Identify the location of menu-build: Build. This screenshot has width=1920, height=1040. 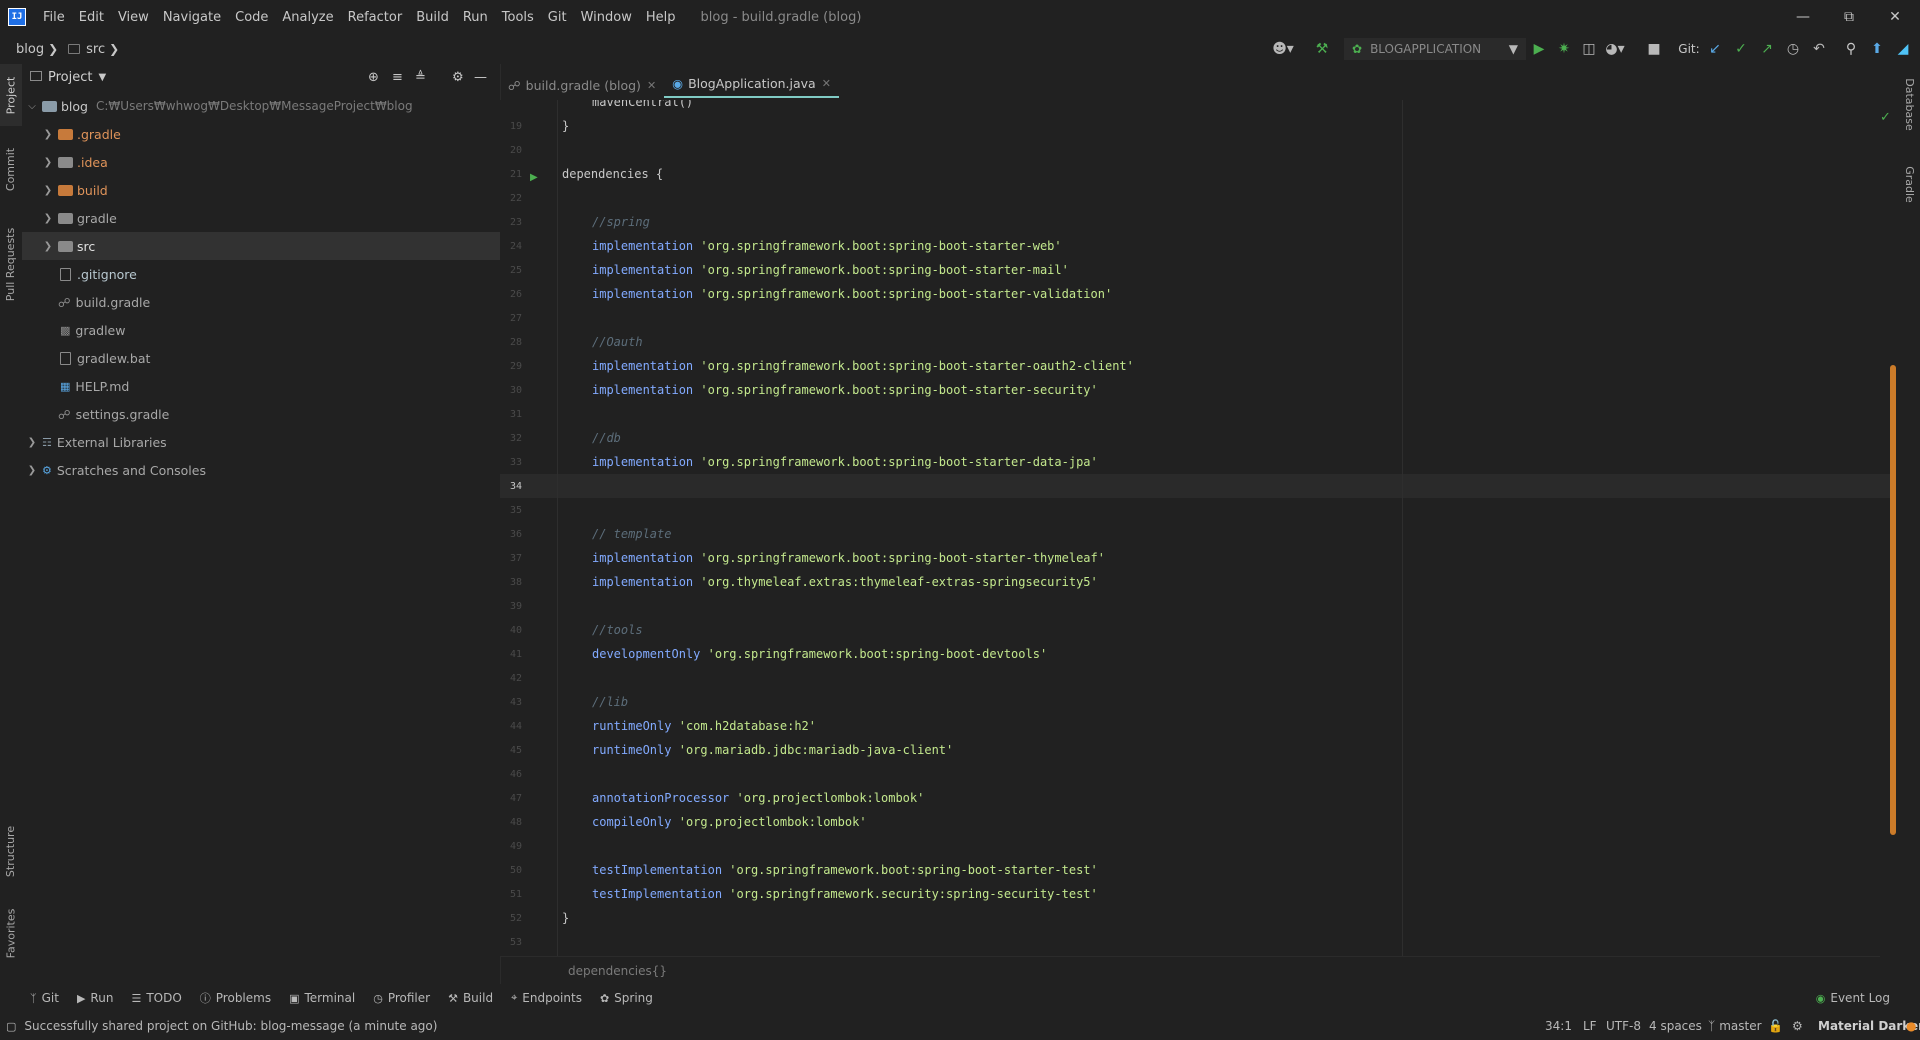
(432, 17).